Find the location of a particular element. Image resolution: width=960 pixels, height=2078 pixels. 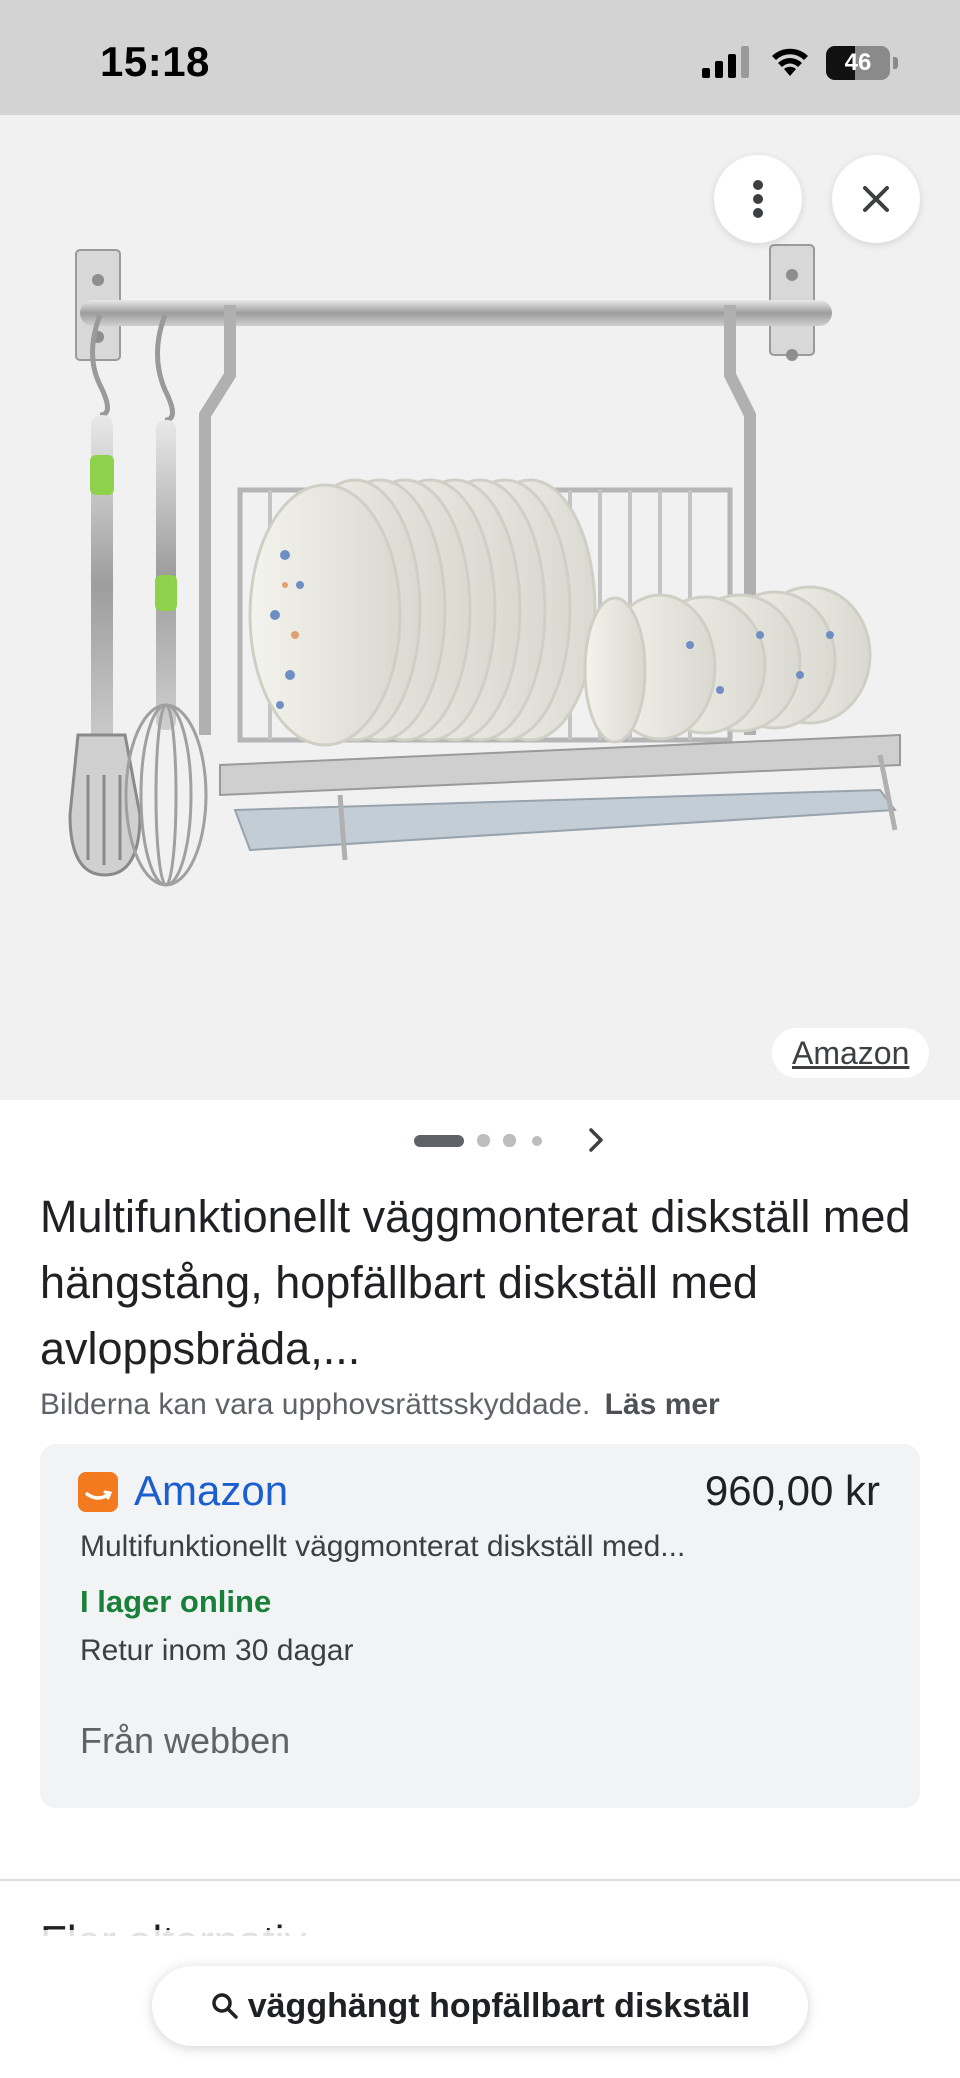

chevron-right-icon is located at coordinates (596, 1140).